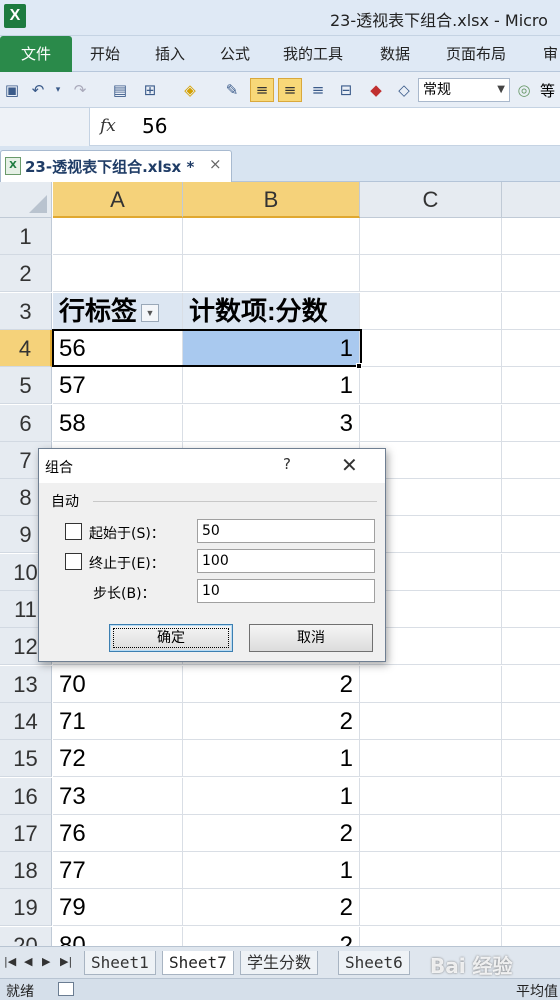 The width and height of the screenshot is (560, 1000). Describe the element at coordinates (346, 90) in the screenshot. I see `merge-icon: ⊟` at that location.